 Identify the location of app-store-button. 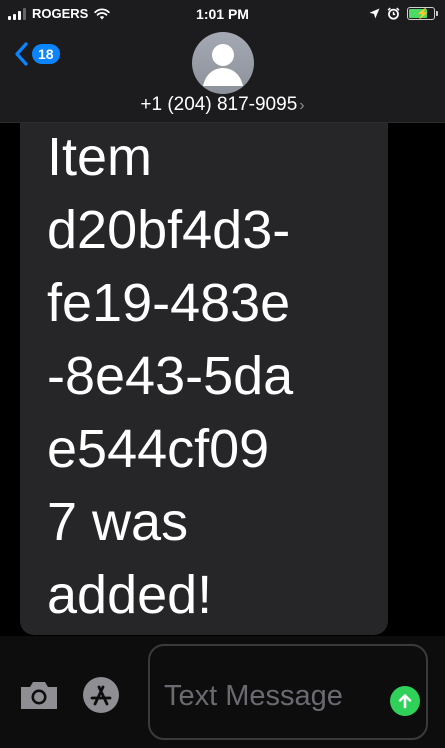
(101, 695).